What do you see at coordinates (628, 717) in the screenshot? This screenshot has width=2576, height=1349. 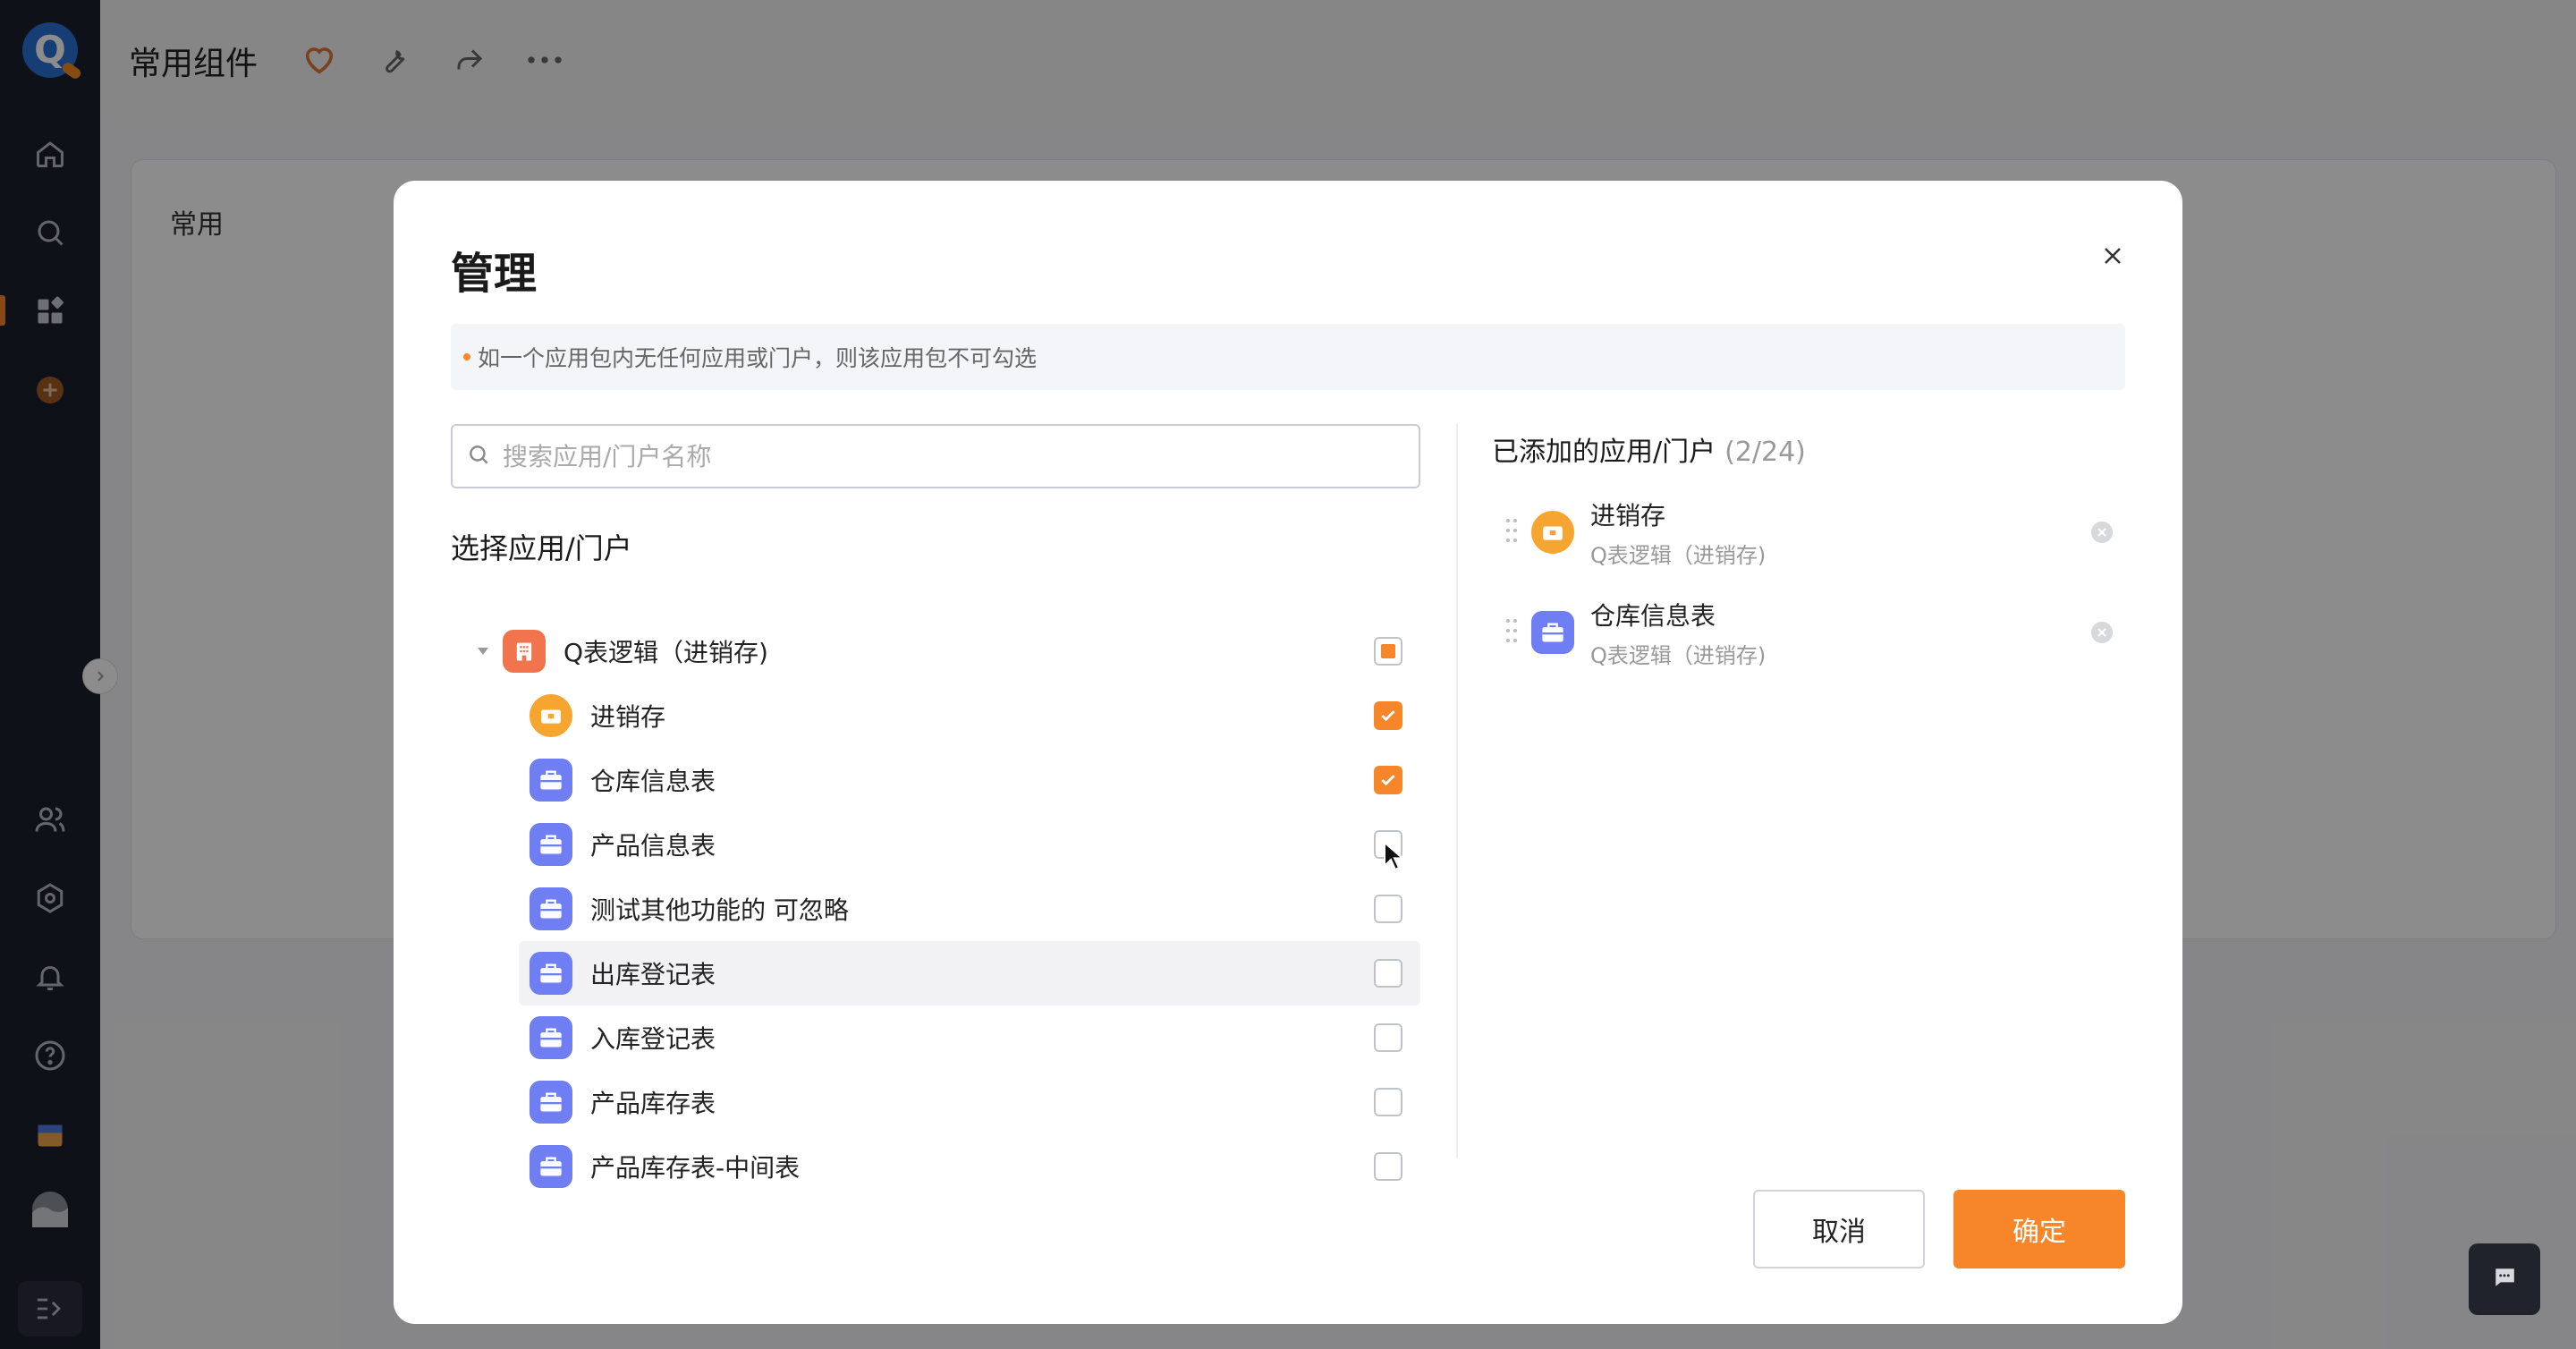 I see `tree-item-label: 进销存` at bounding box center [628, 717].